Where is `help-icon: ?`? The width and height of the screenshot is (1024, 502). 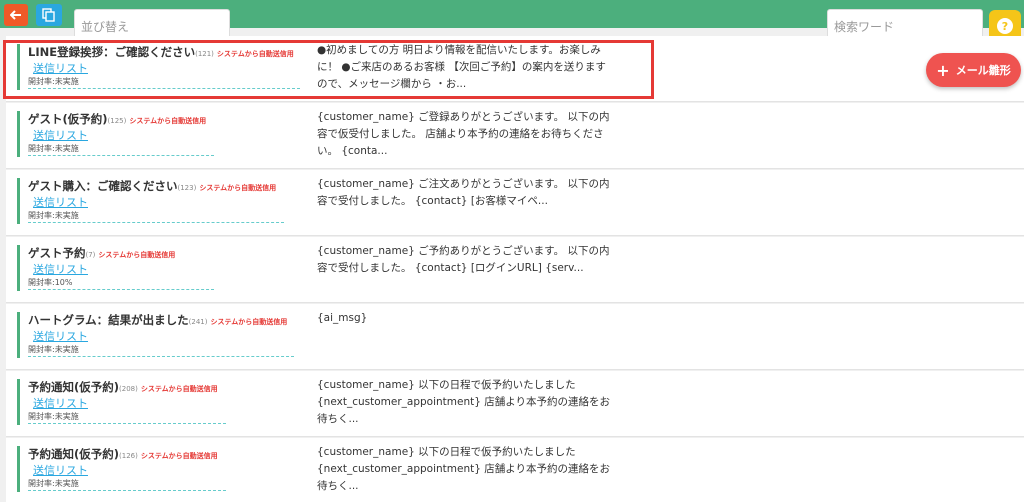
help-icon: ? is located at coordinates (1005, 26).